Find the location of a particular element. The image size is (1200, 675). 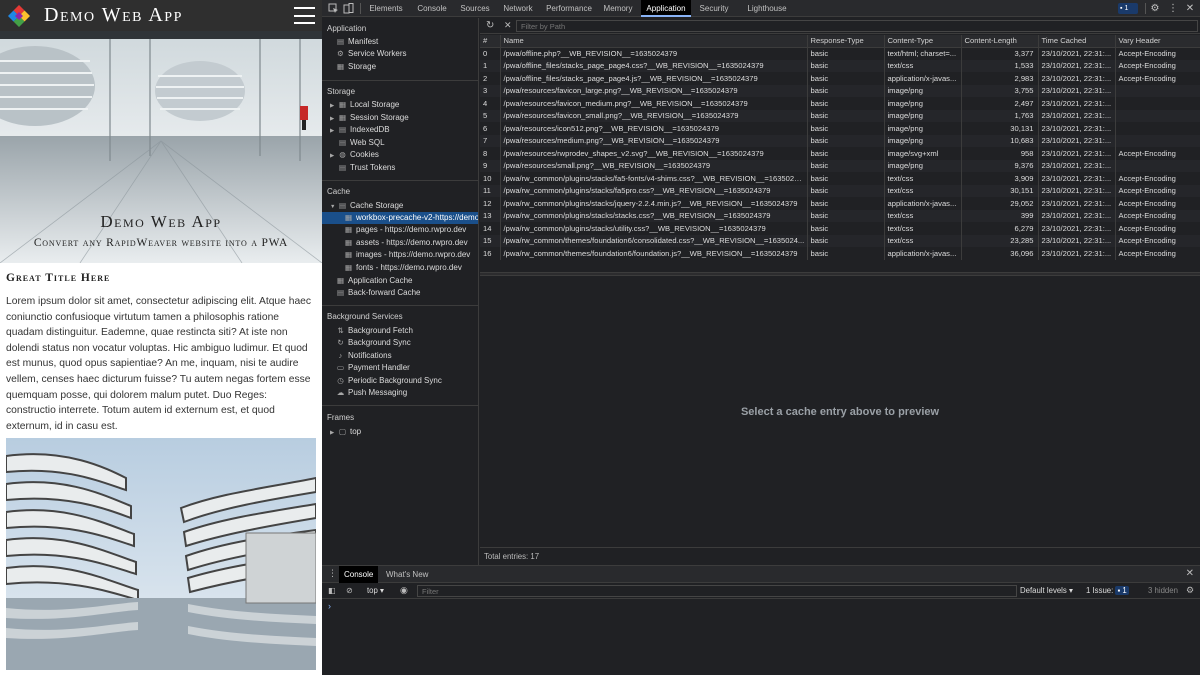

sidebar-item-back-forward-cache: ▤ Back-forward Cache is located at coordinates (378, 293).